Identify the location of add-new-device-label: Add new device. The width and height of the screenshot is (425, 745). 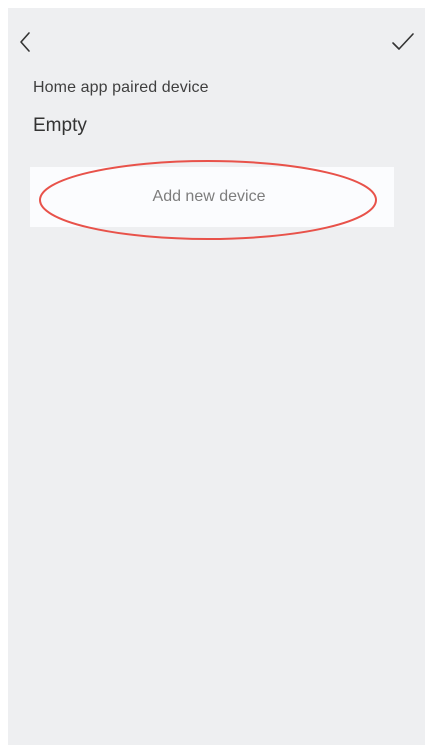
(209, 196).